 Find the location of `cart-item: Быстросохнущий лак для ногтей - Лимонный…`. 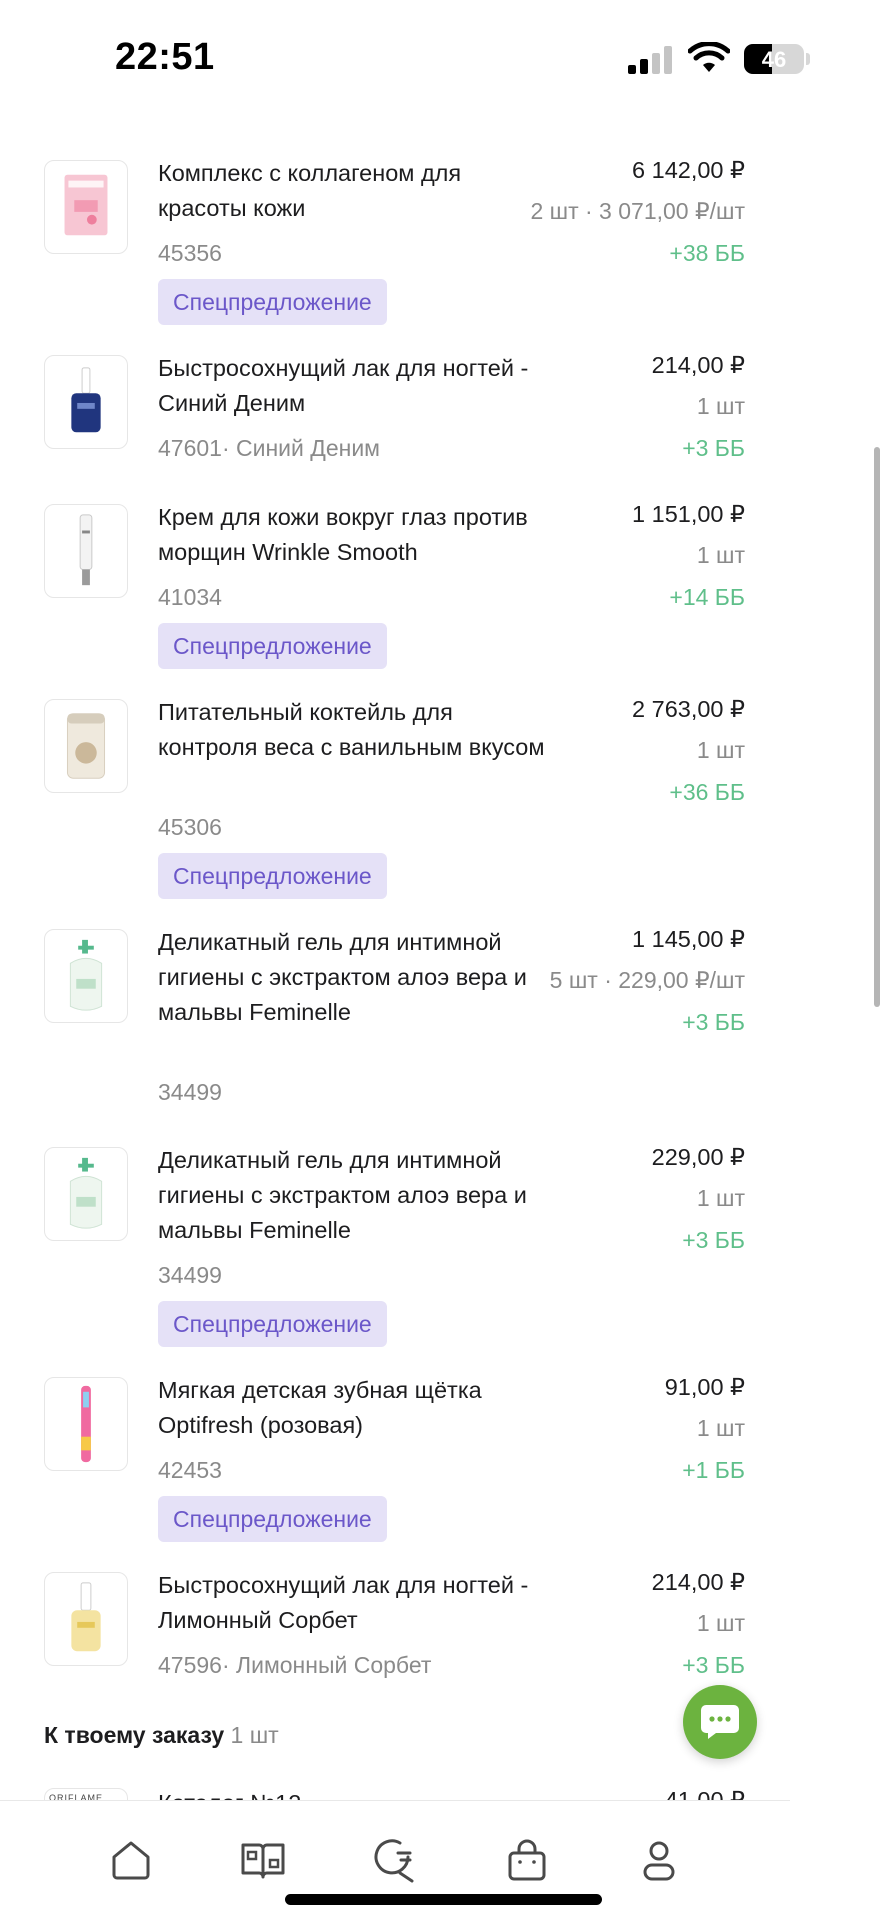

cart-item: Быстросохнущий лак для ногтей - Лимонный… is located at coordinates (395, 1630).